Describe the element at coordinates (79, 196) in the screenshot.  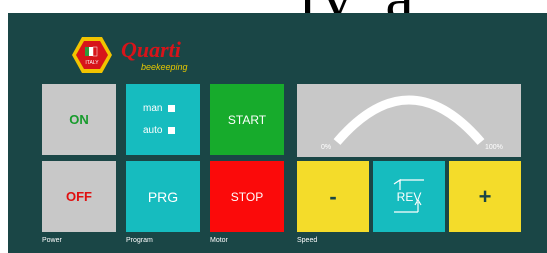
I see `off-button: OFF` at that location.